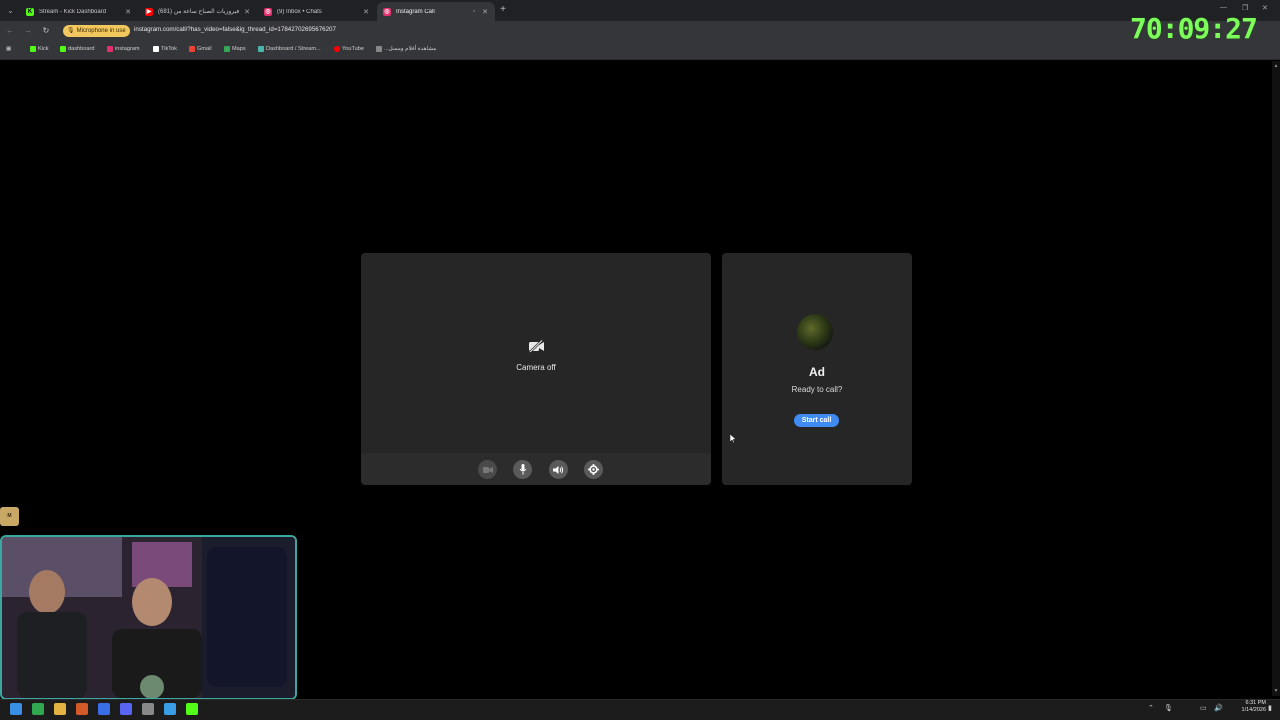  What do you see at coordinates (410, 49) in the screenshot?
I see `bookmark-label: ...مشاهدة أفلام ومسل` at bounding box center [410, 49].